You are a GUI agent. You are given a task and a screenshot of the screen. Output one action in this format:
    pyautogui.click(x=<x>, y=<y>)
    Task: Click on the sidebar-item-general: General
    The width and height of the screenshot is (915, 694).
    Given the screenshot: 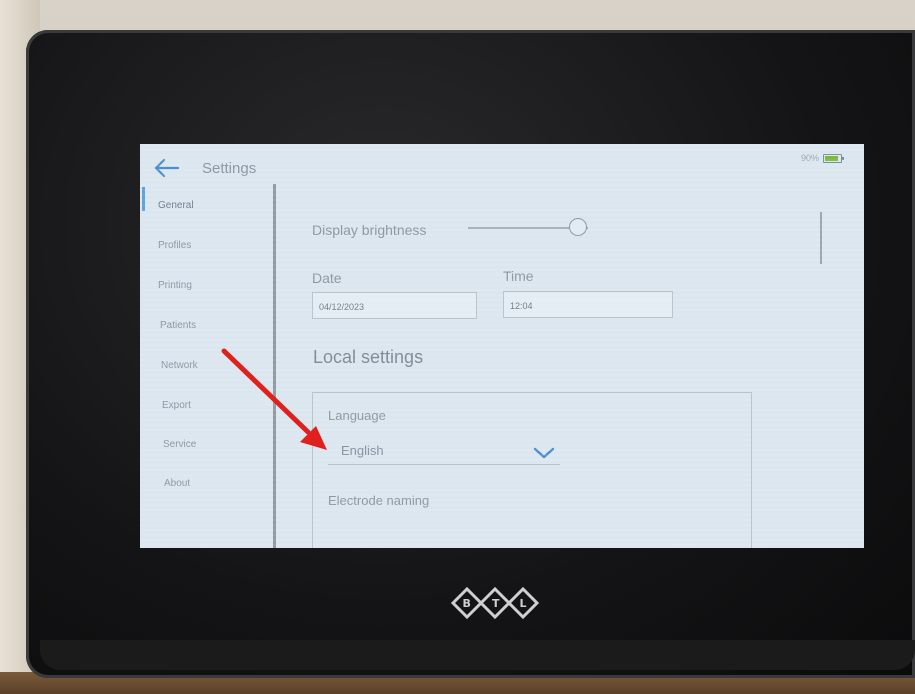 What is the action you would take?
    pyautogui.click(x=176, y=205)
    